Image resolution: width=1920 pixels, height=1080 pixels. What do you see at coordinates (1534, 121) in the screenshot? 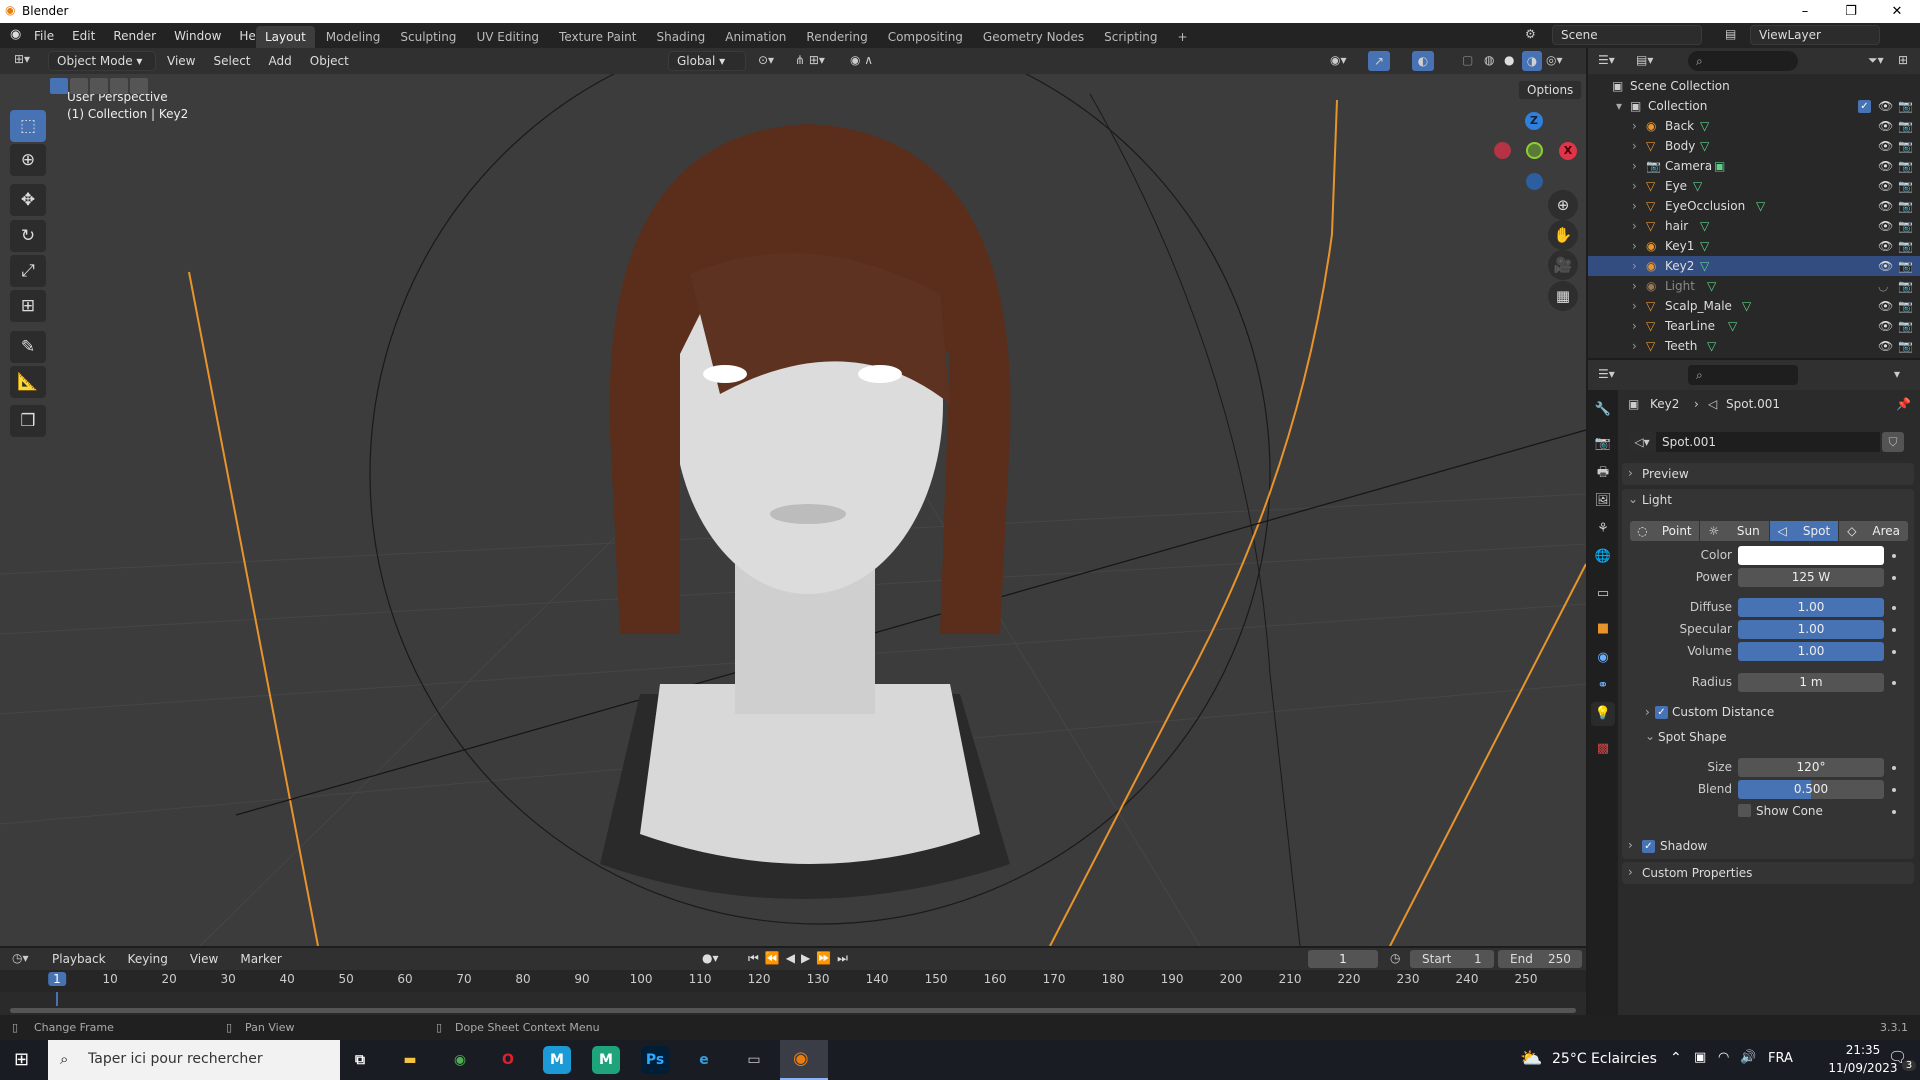
I see `gizmo-z-axis: Z` at bounding box center [1534, 121].